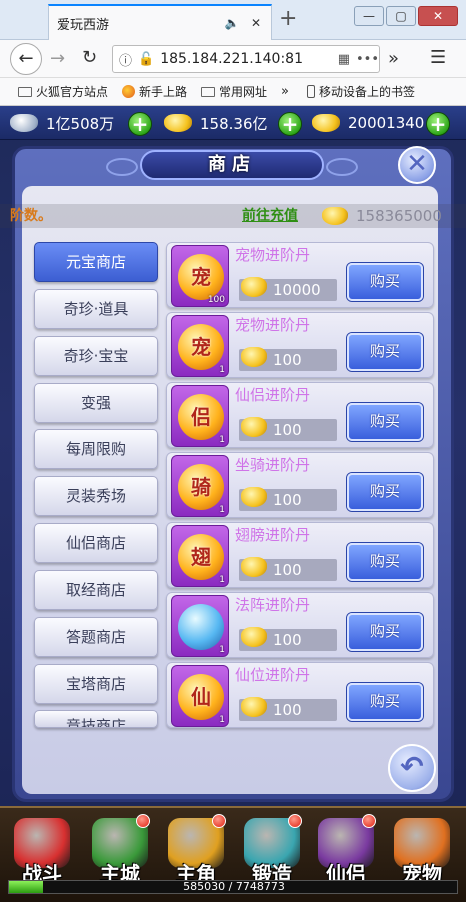 This screenshot has width=466, height=902. I want to click on back-arrow-icon: ←, so click(26, 59).